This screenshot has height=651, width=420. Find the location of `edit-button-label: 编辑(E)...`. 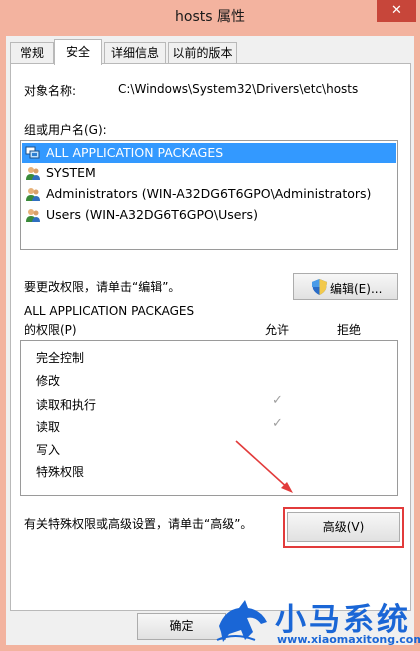

edit-button-label: 编辑(E)... is located at coordinates (356, 289).